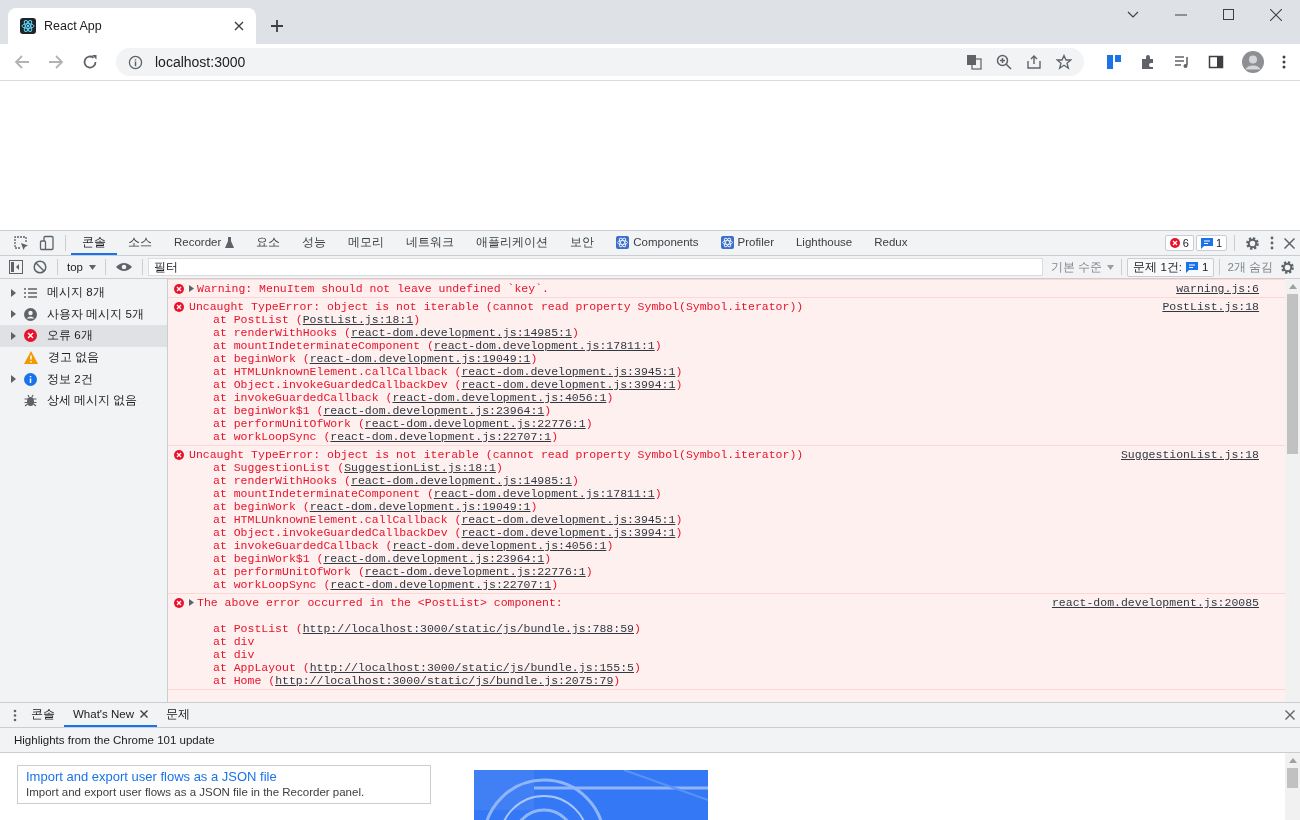  I want to click on panel-tab: Components, so click(657, 243).